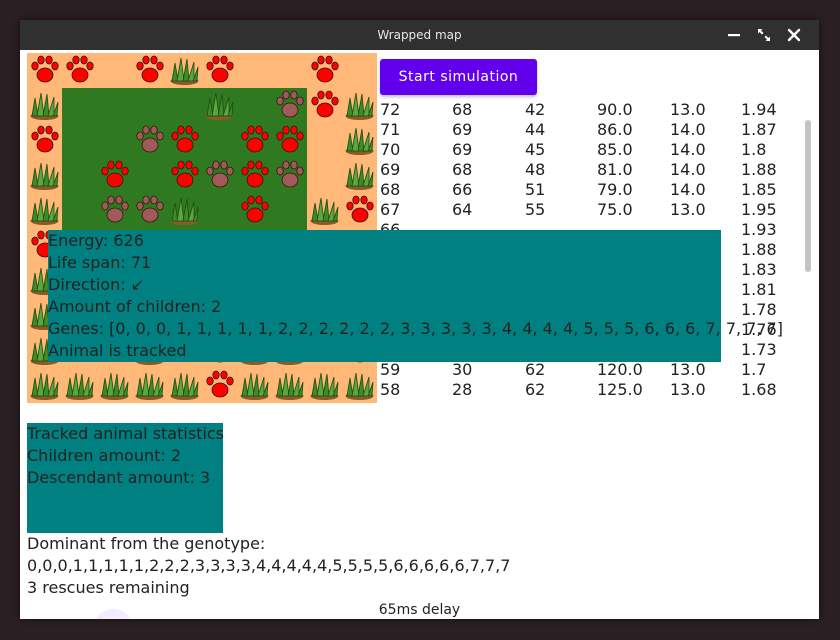 The height and width of the screenshot is (640, 840). What do you see at coordinates (462, 209) in the screenshot?
I see `statistics-cell: 64` at bounding box center [462, 209].